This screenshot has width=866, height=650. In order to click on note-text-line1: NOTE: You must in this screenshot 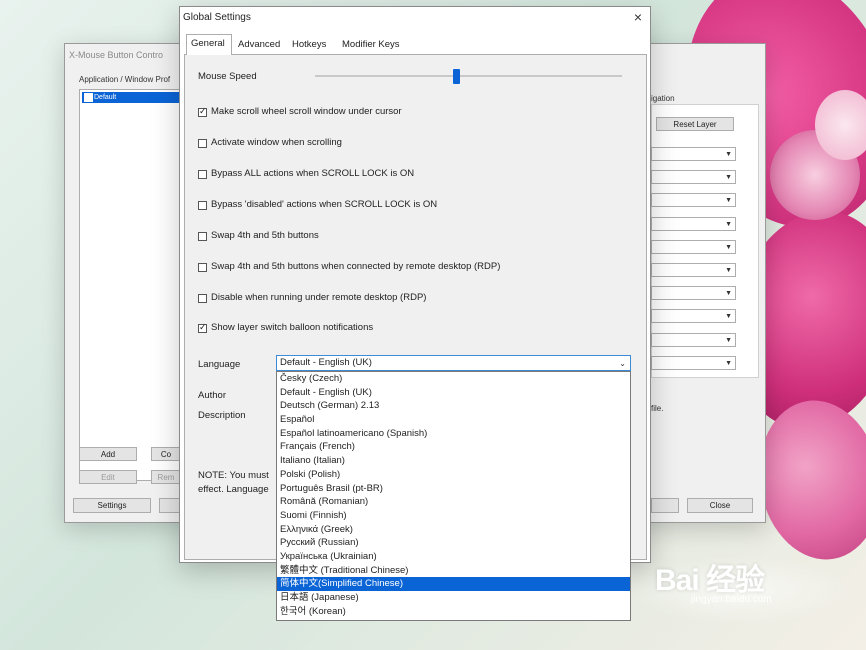, I will do `click(233, 475)`.